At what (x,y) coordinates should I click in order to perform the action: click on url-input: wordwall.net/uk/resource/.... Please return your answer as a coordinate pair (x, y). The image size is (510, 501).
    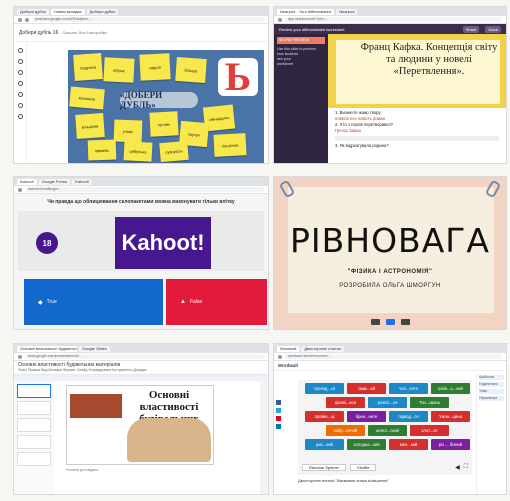
    Looking at the image, I should click on (393, 356).